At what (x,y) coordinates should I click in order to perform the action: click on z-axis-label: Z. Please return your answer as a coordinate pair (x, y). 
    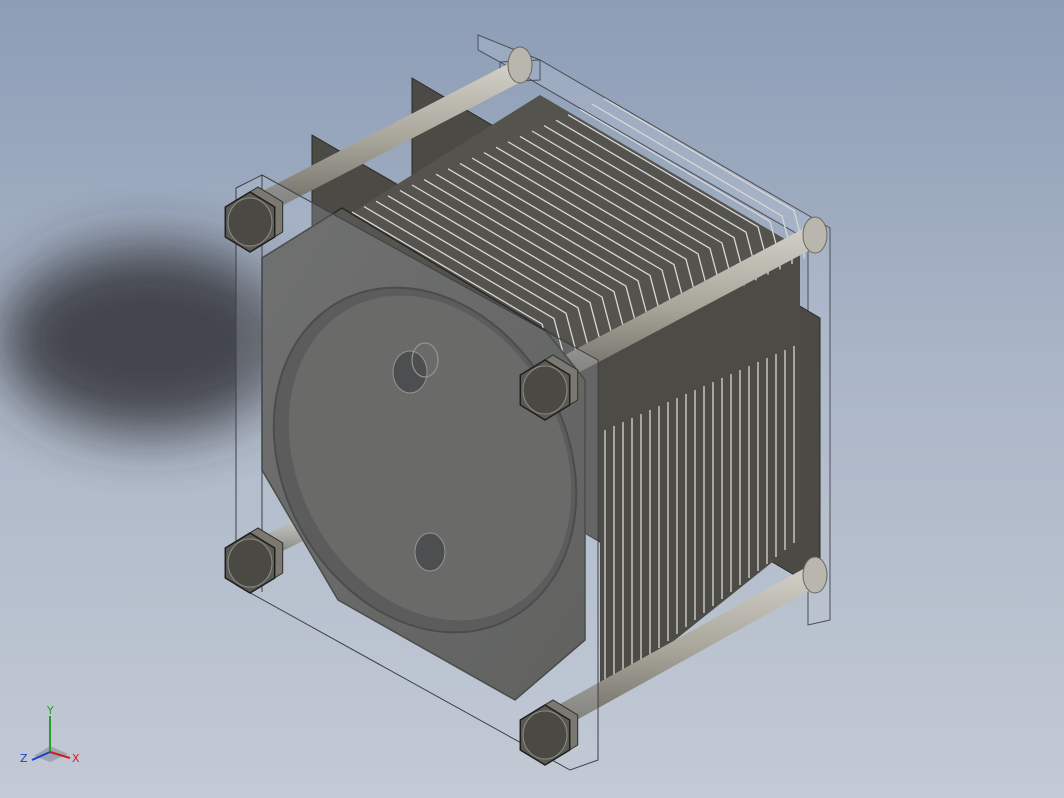
    Looking at the image, I should click on (24, 758).